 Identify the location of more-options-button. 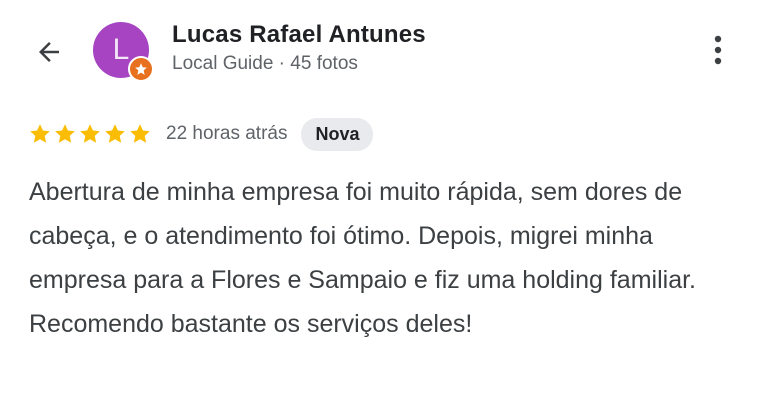
(718, 50).